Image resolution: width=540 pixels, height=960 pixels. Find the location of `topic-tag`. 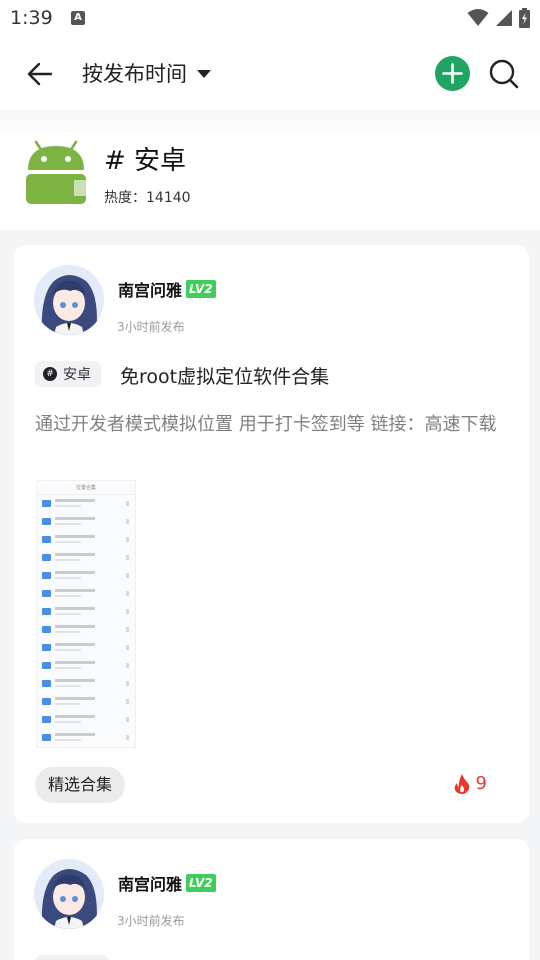

topic-tag is located at coordinates (72, 957).